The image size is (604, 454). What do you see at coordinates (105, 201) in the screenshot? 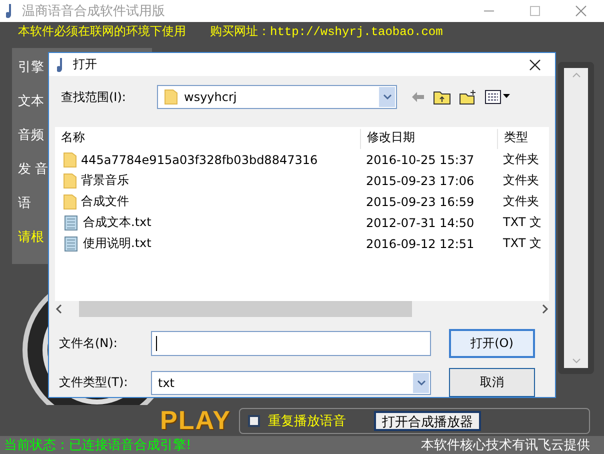
I see `file-name: 合成文件` at bounding box center [105, 201].